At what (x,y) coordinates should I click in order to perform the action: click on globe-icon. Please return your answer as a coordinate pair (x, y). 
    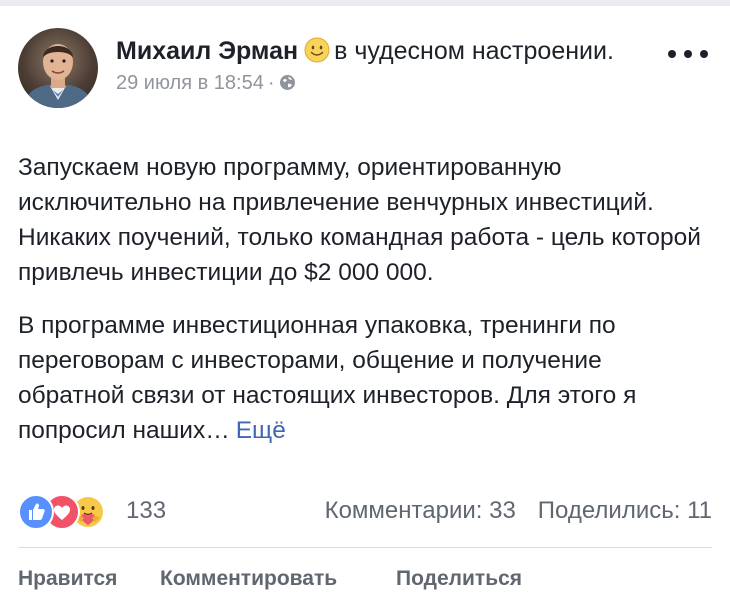
    Looking at the image, I should click on (287, 81).